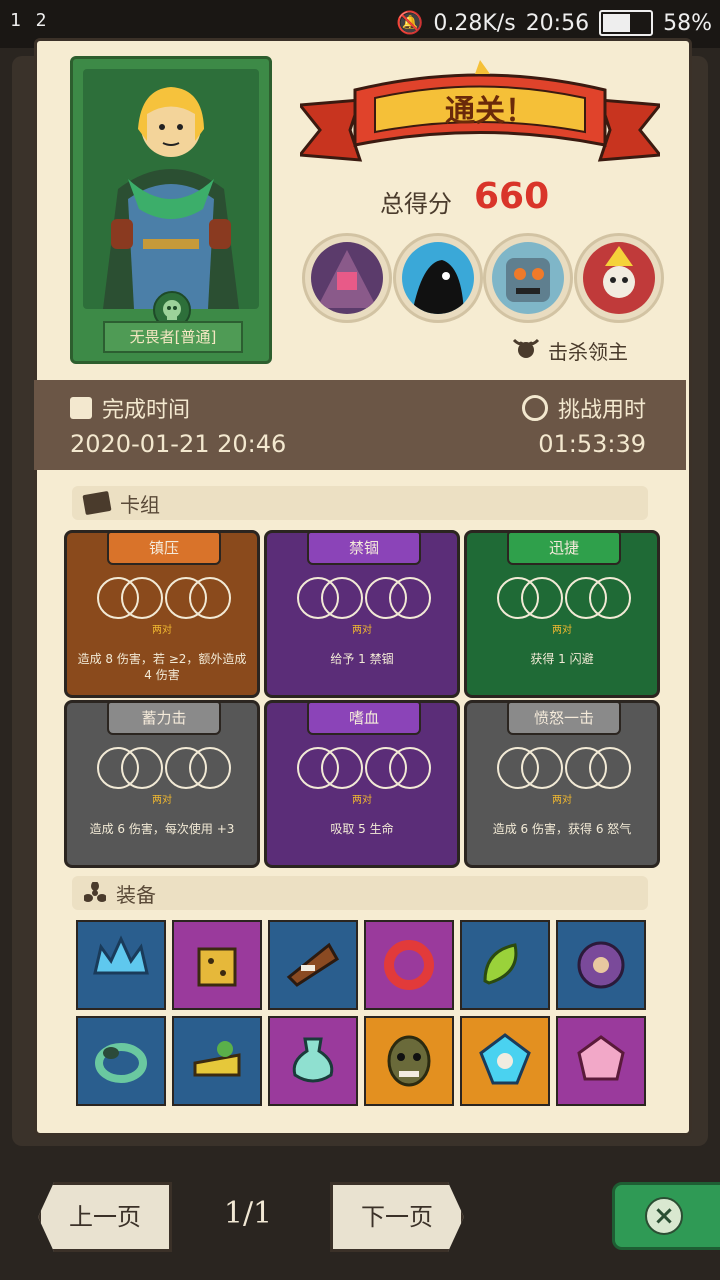 This screenshot has width=720, height=1280. I want to click on emerald-ring-icon, so click(121, 1063).